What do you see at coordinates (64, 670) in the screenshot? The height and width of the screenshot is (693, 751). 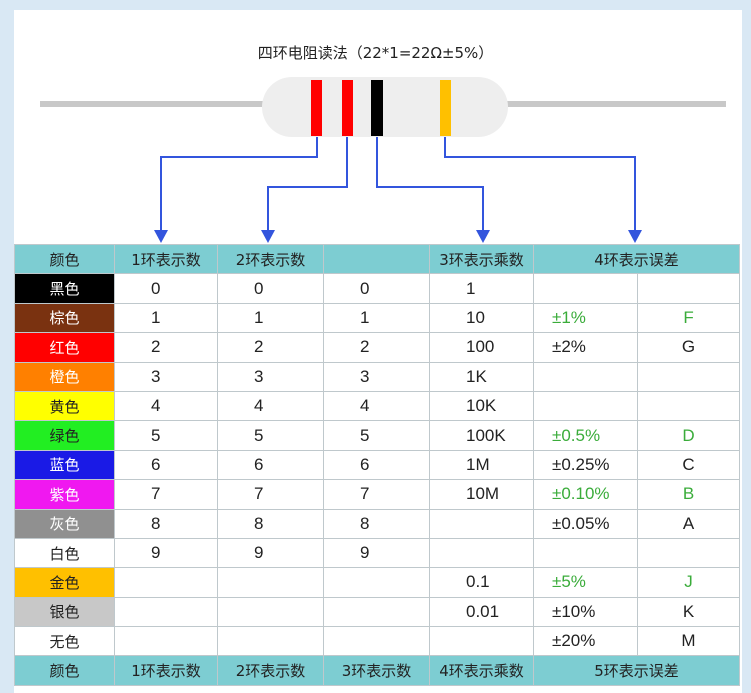 I see `footer-color: 颜色` at bounding box center [64, 670].